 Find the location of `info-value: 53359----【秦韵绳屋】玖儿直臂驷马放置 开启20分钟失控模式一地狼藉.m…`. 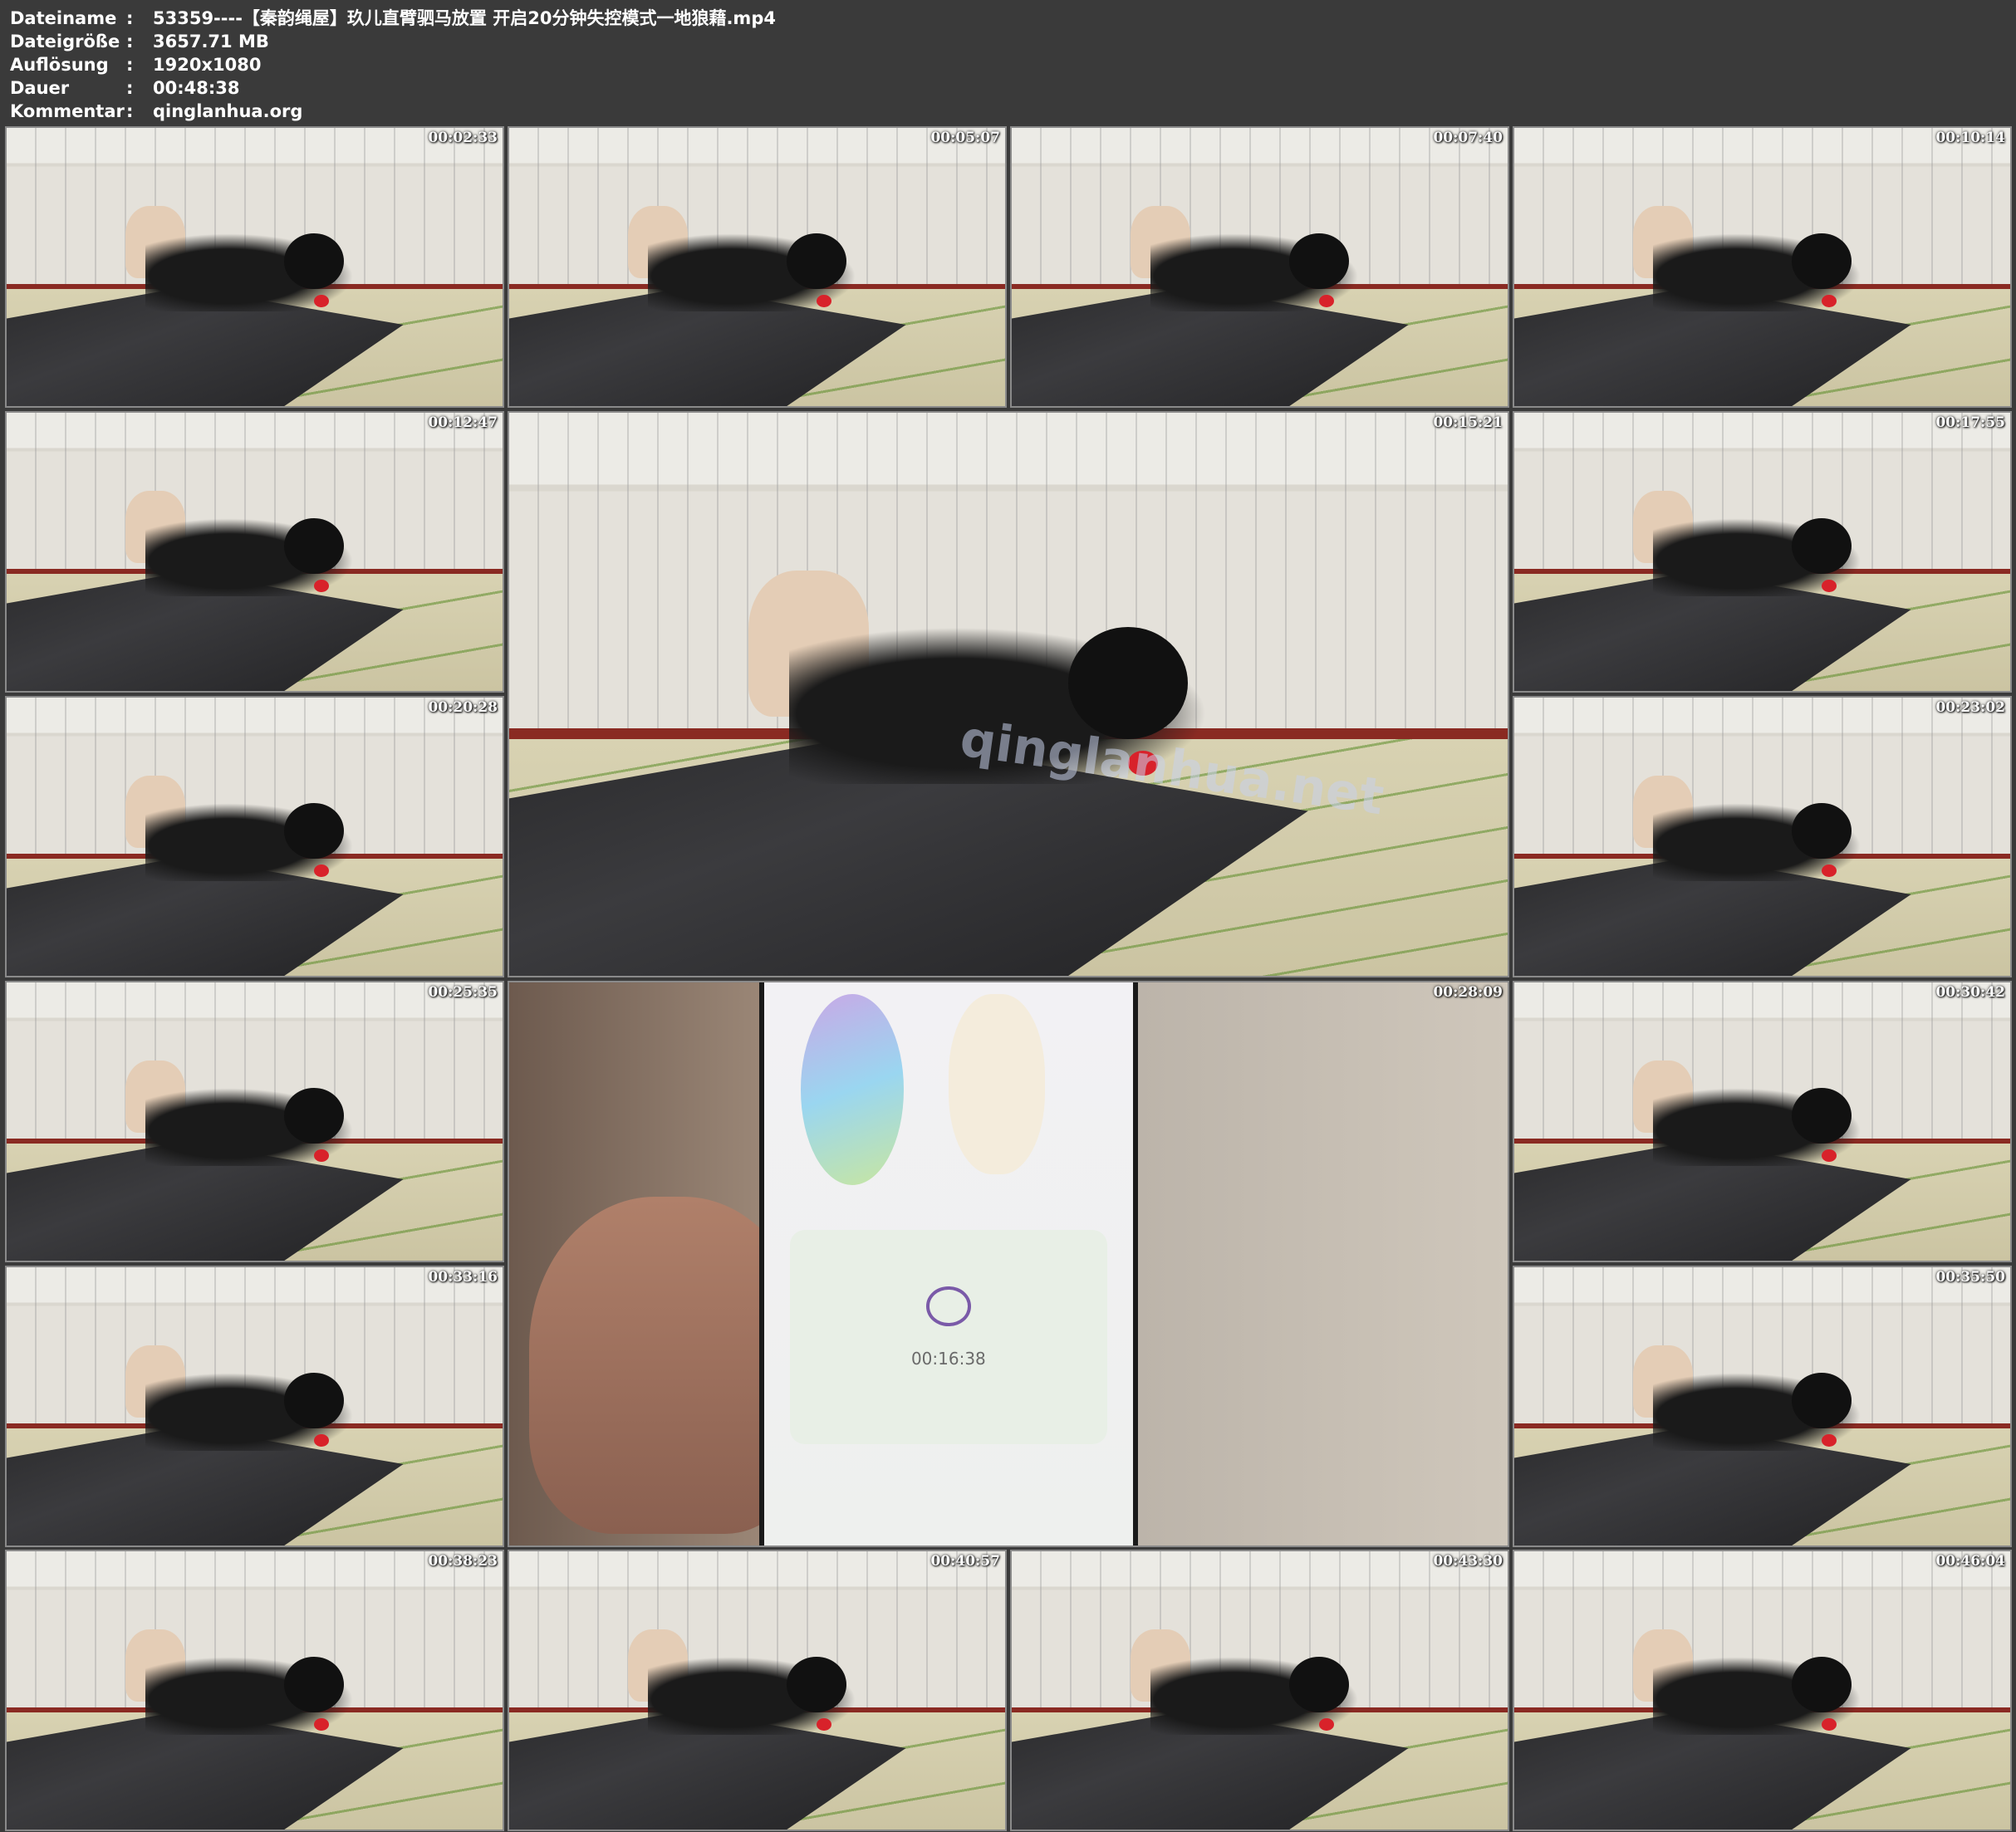

info-value: 53359----【秦韵绳屋】玖儿直臂驷马放置 开启20分钟失控模式一地狼藉.m… is located at coordinates (464, 18).